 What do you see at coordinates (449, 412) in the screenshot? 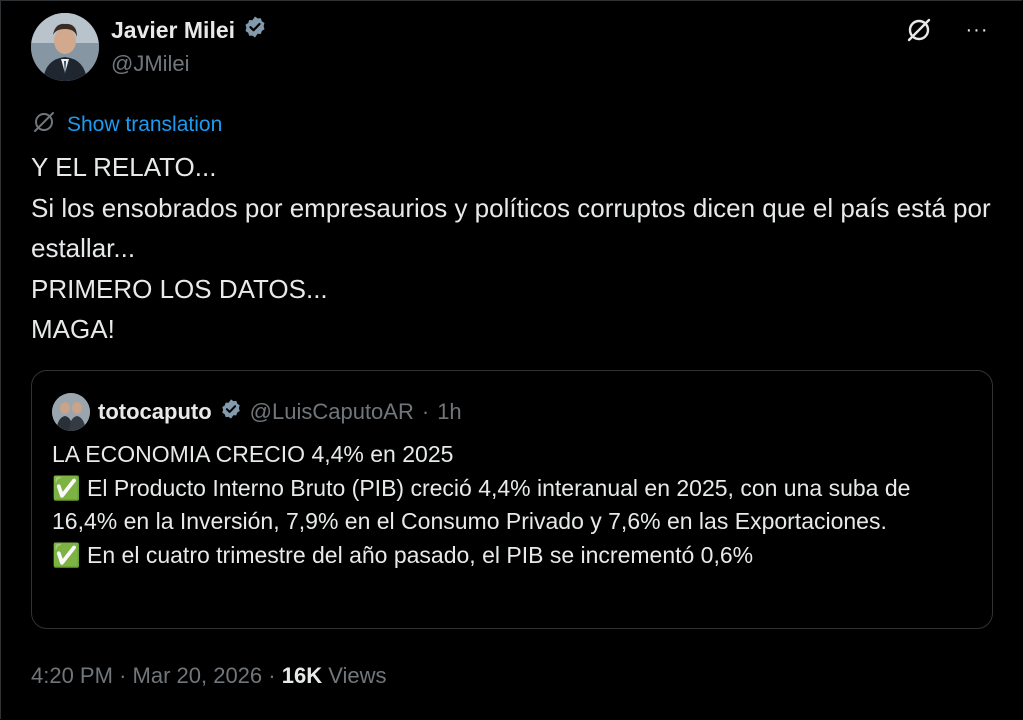
I see `quoted-tweet-time: 1h` at bounding box center [449, 412].